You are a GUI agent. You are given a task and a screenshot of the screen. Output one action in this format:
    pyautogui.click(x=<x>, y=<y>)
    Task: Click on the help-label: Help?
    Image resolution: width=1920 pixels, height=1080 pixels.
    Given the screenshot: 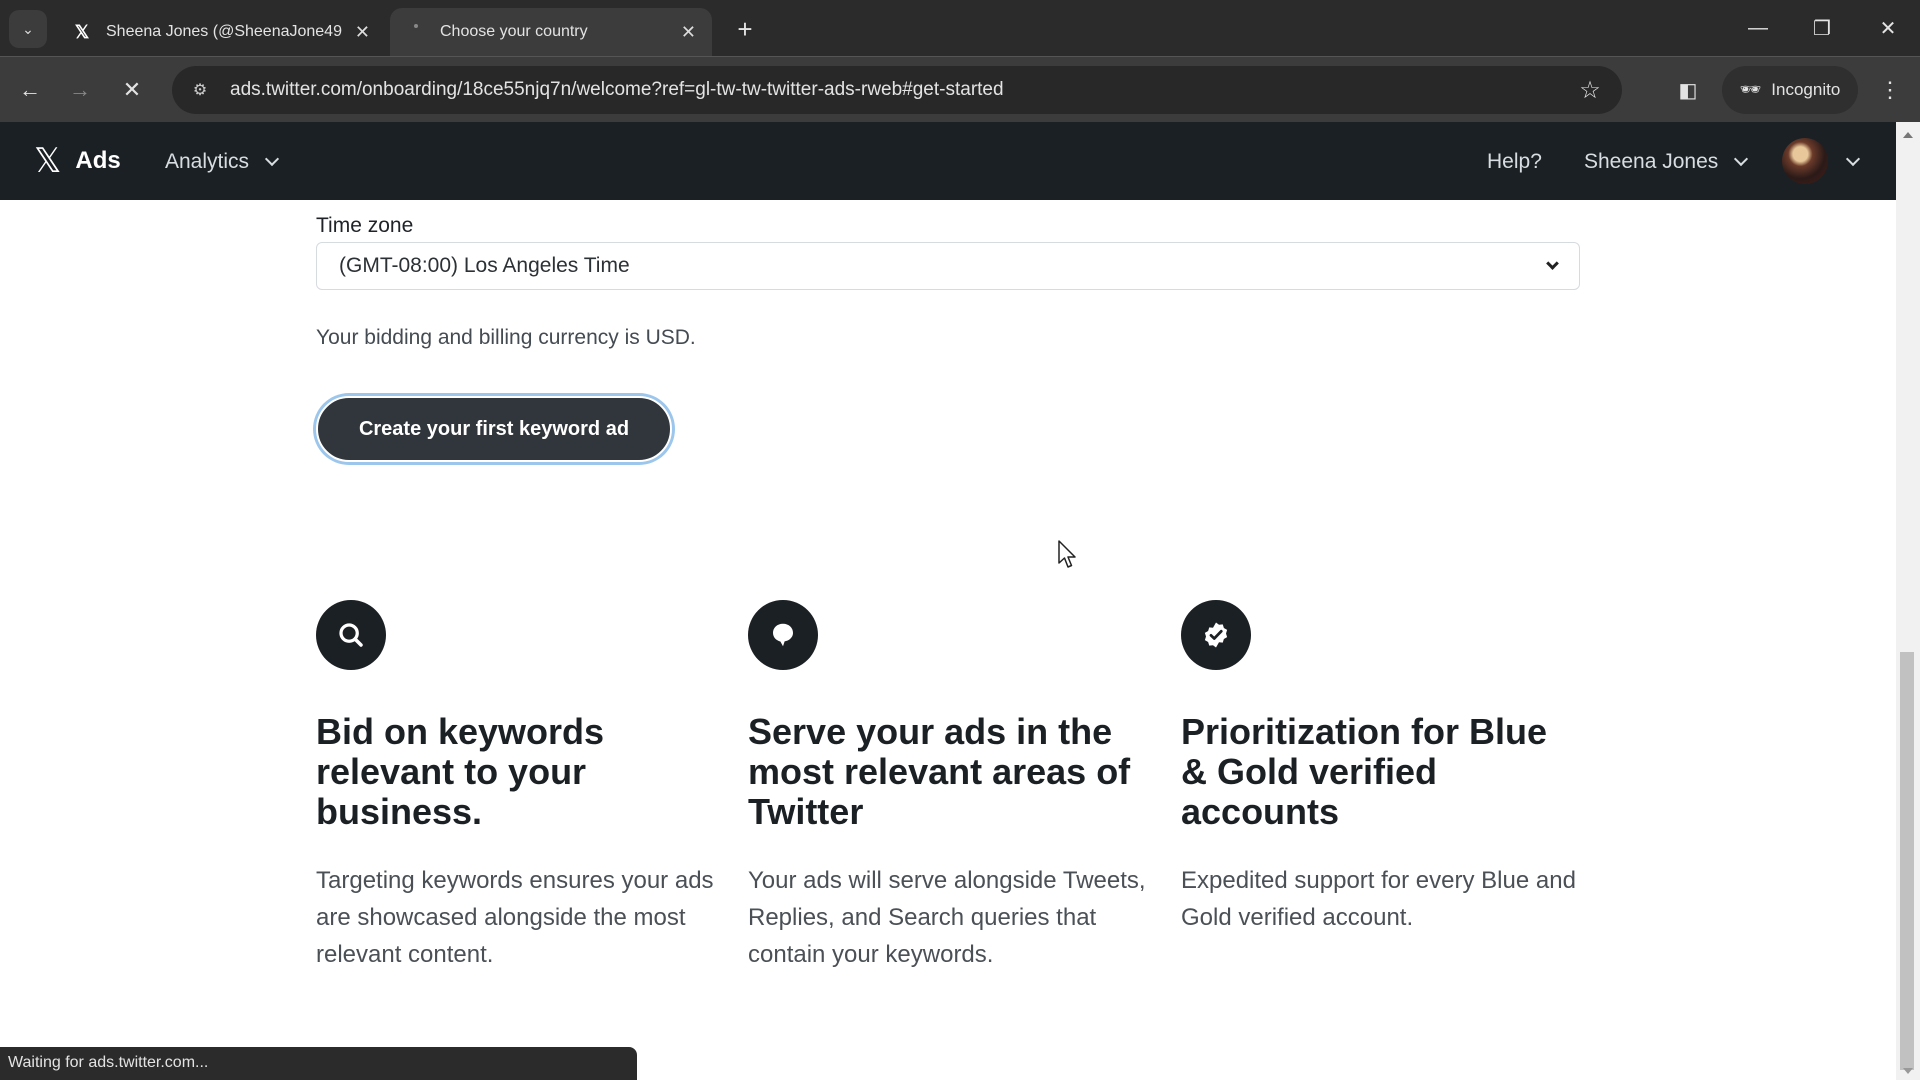 What is the action you would take?
    pyautogui.click(x=1514, y=161)
    